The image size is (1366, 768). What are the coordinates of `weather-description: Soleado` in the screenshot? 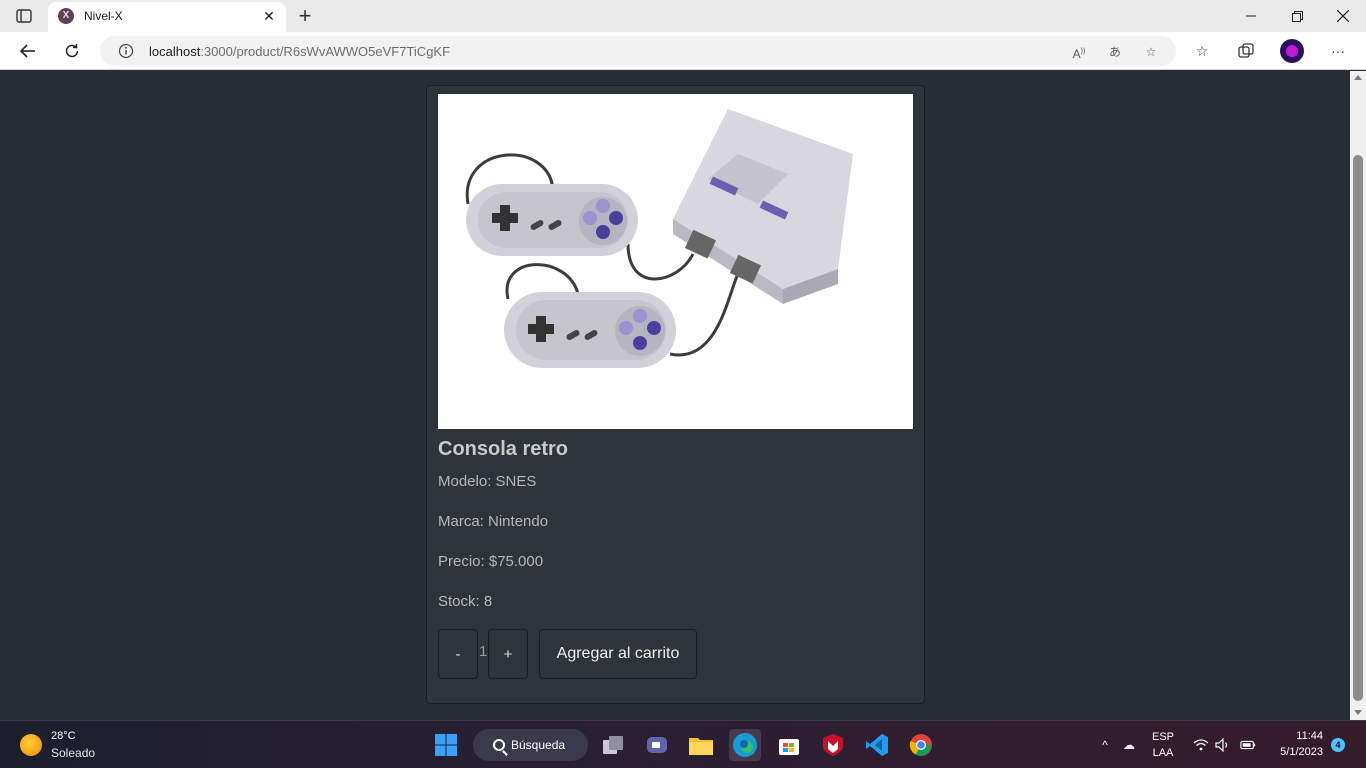 It's located at (73, 753).